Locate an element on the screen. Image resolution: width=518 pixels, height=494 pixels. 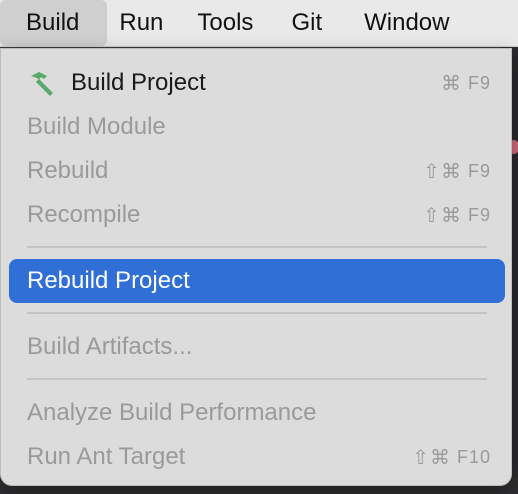
menubar-window: Window is located at coordinates (406, 23).